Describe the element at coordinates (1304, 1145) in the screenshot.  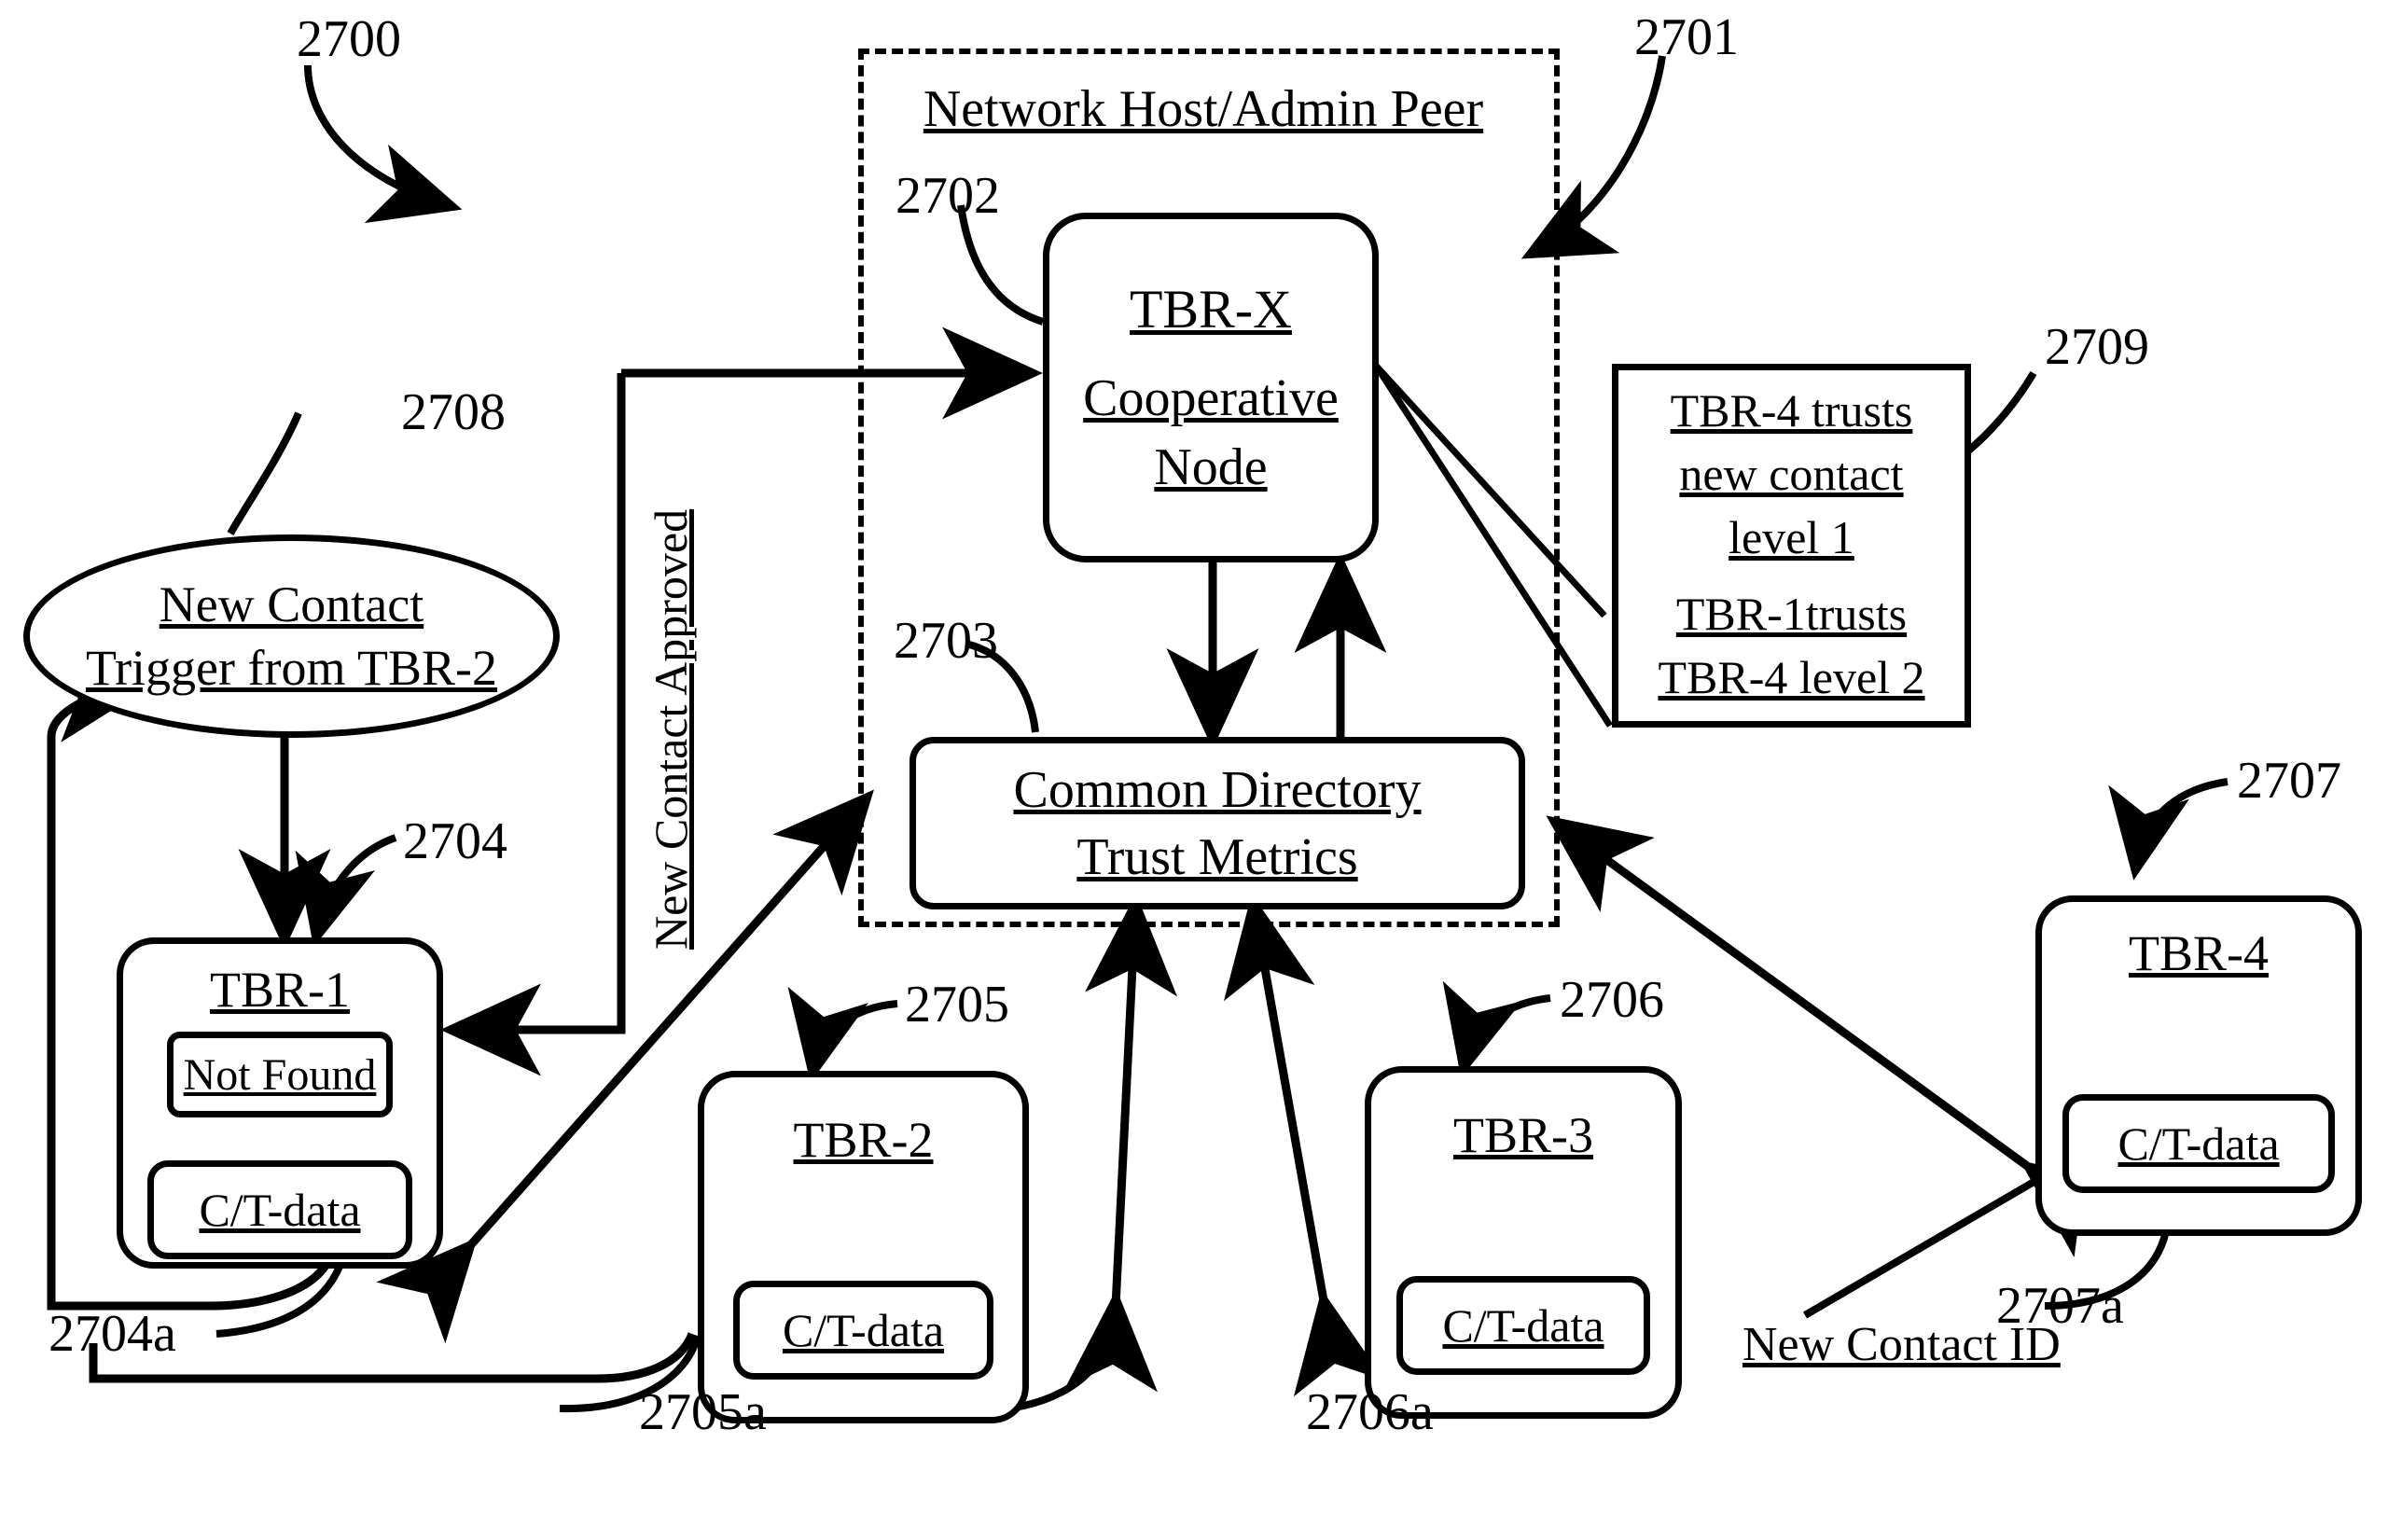
I see `edge-directory-tbr3` at that location.